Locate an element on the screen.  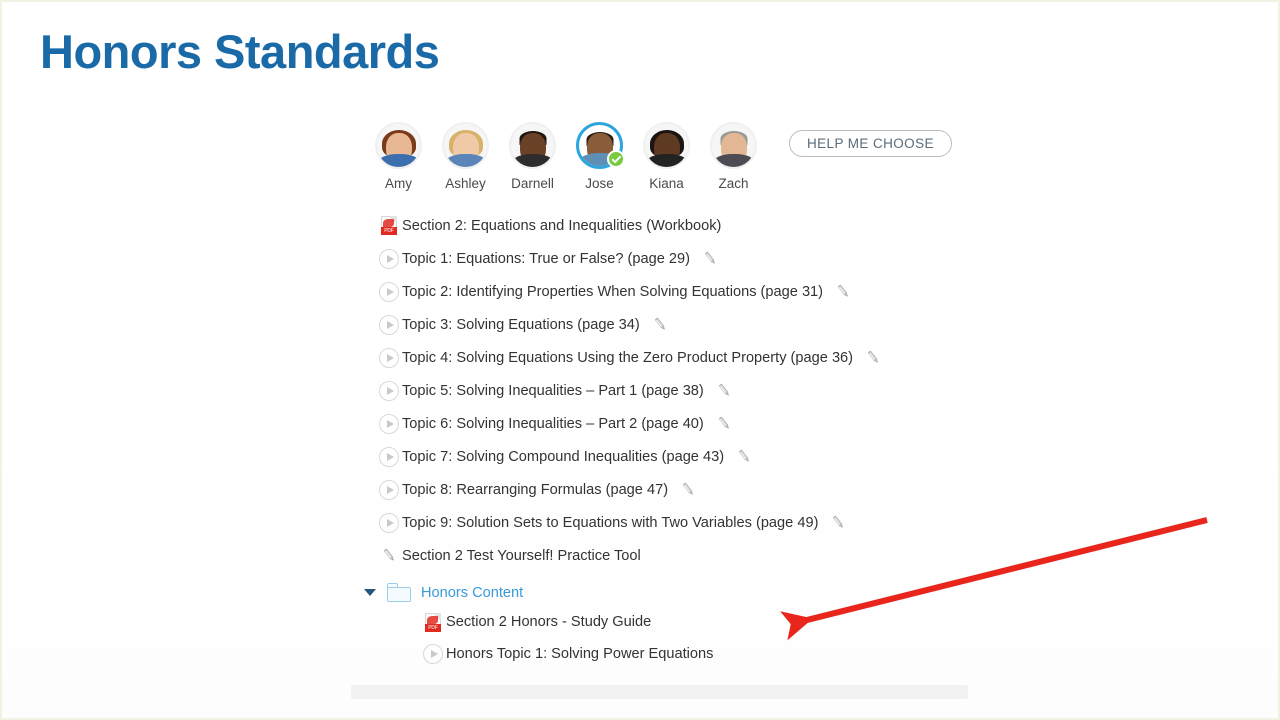
student-avatar-zach: Zach is located at coordinates (733, 156).